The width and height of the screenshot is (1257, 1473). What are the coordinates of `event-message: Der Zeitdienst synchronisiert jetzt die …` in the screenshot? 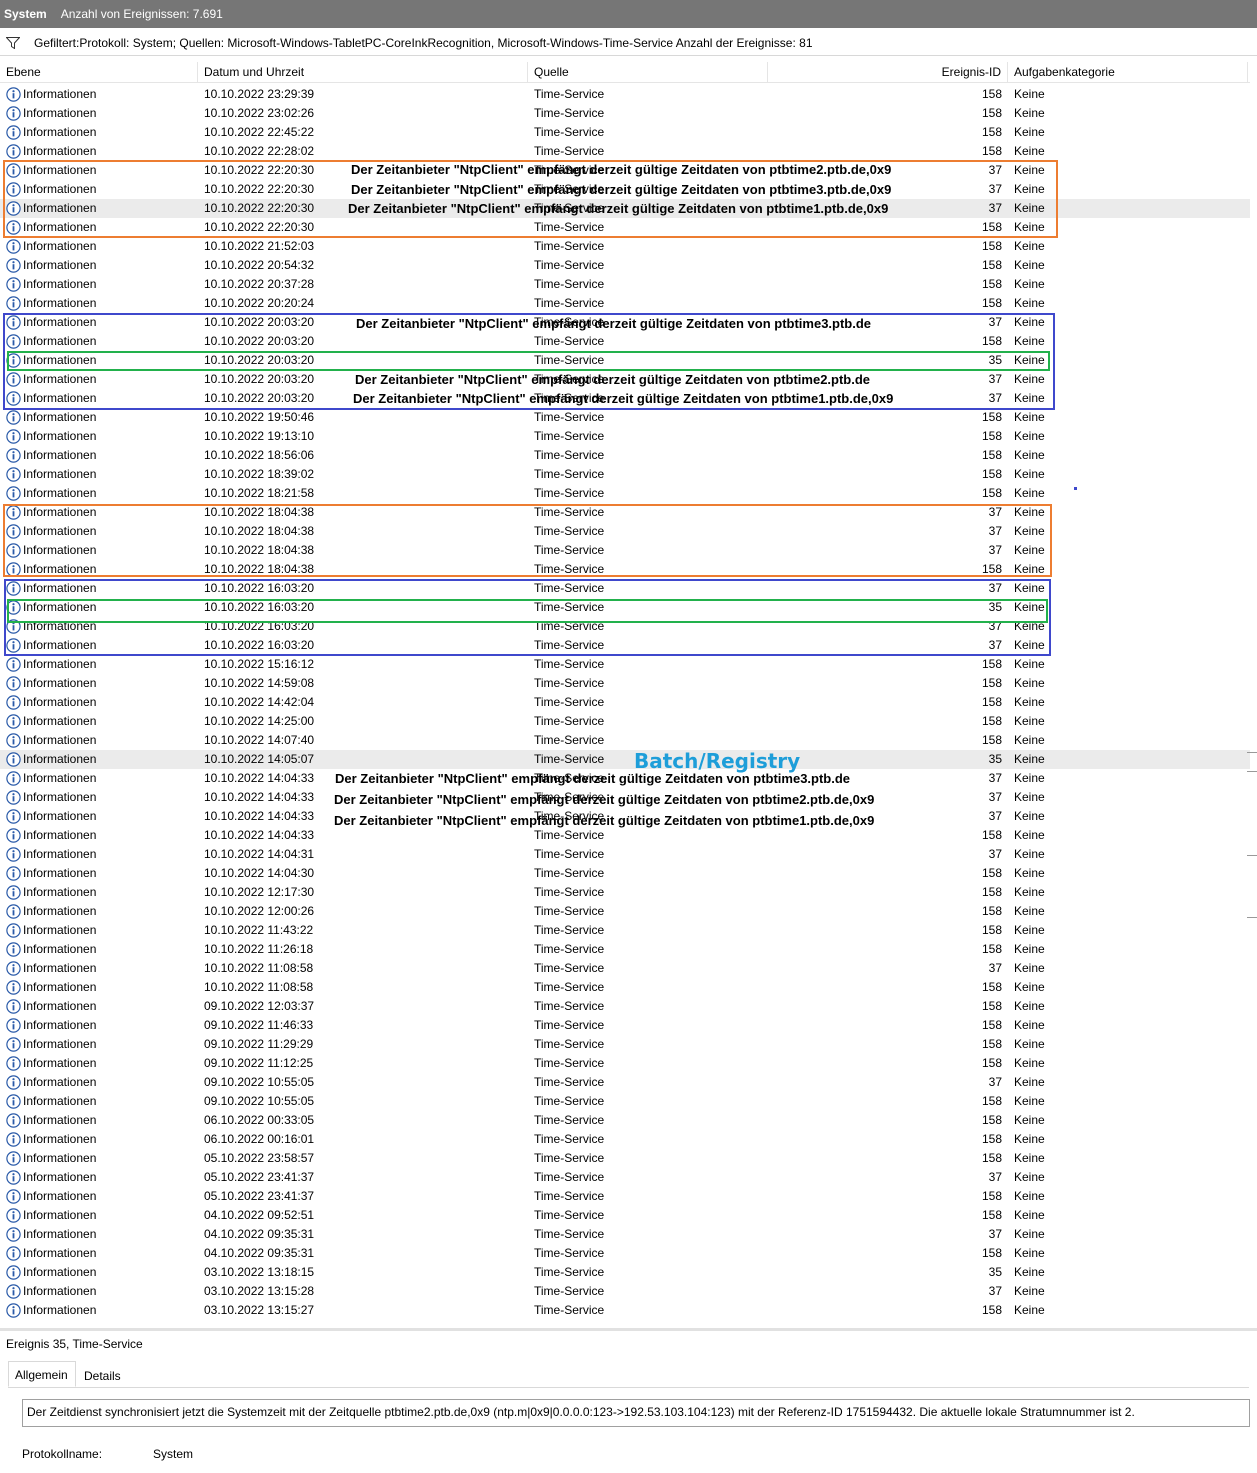 It's located at (636, 1413).